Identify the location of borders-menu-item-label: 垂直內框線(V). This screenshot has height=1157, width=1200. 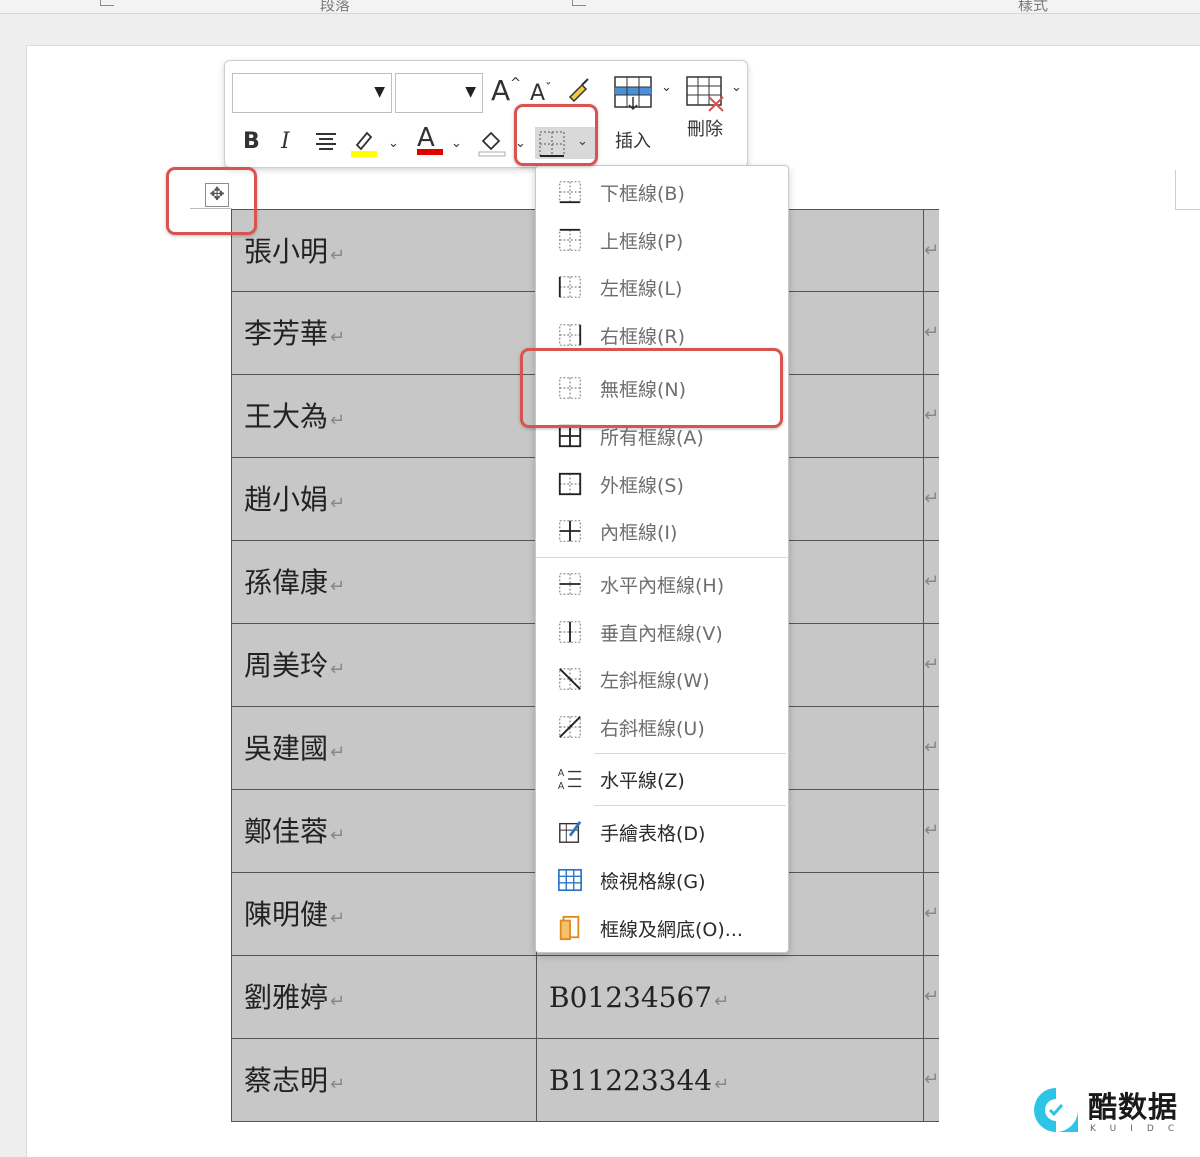
(661, 633).